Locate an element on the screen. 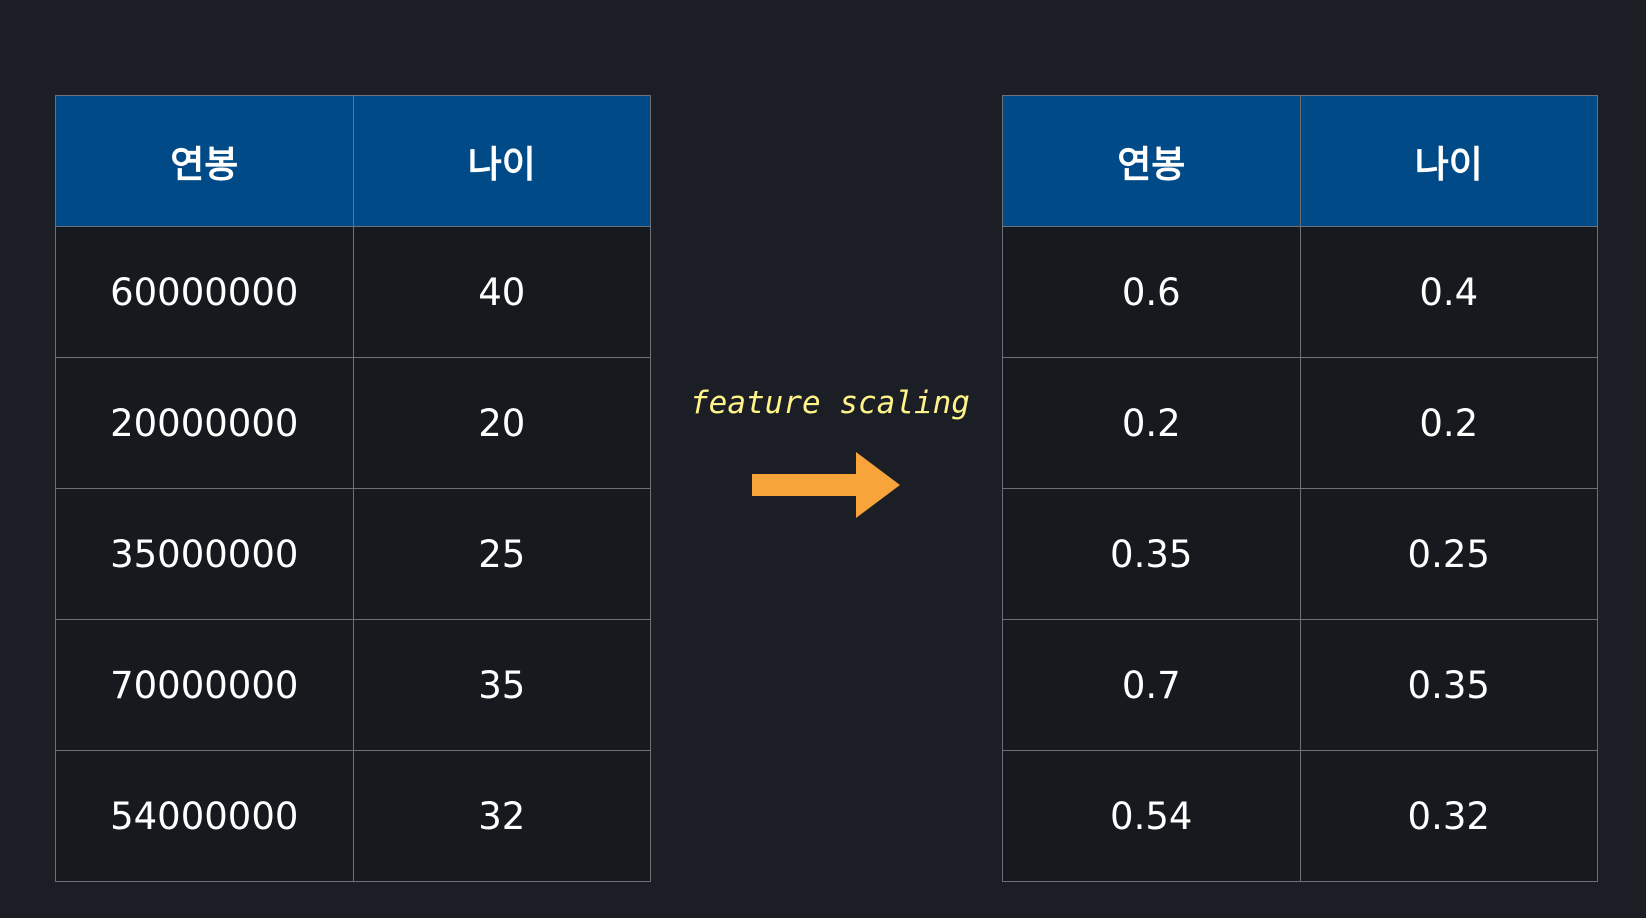 This screenshot has width=1646, height=918. arrow-head is located at coordinates (878, 485).